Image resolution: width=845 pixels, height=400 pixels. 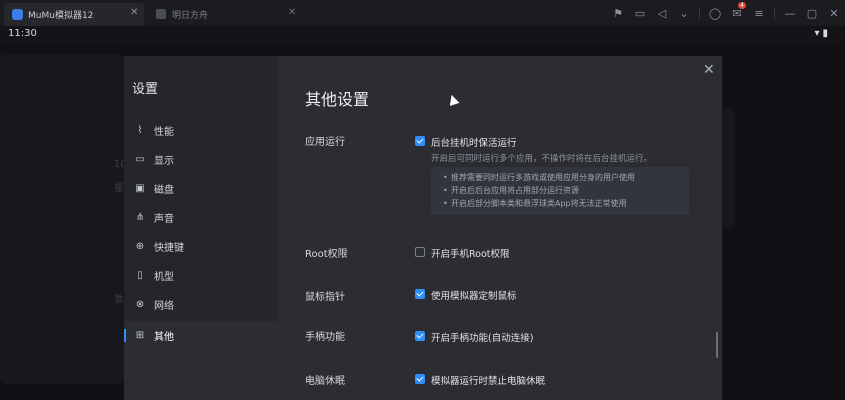 I want to click on root-checkbox, so click(x=420, y=252).